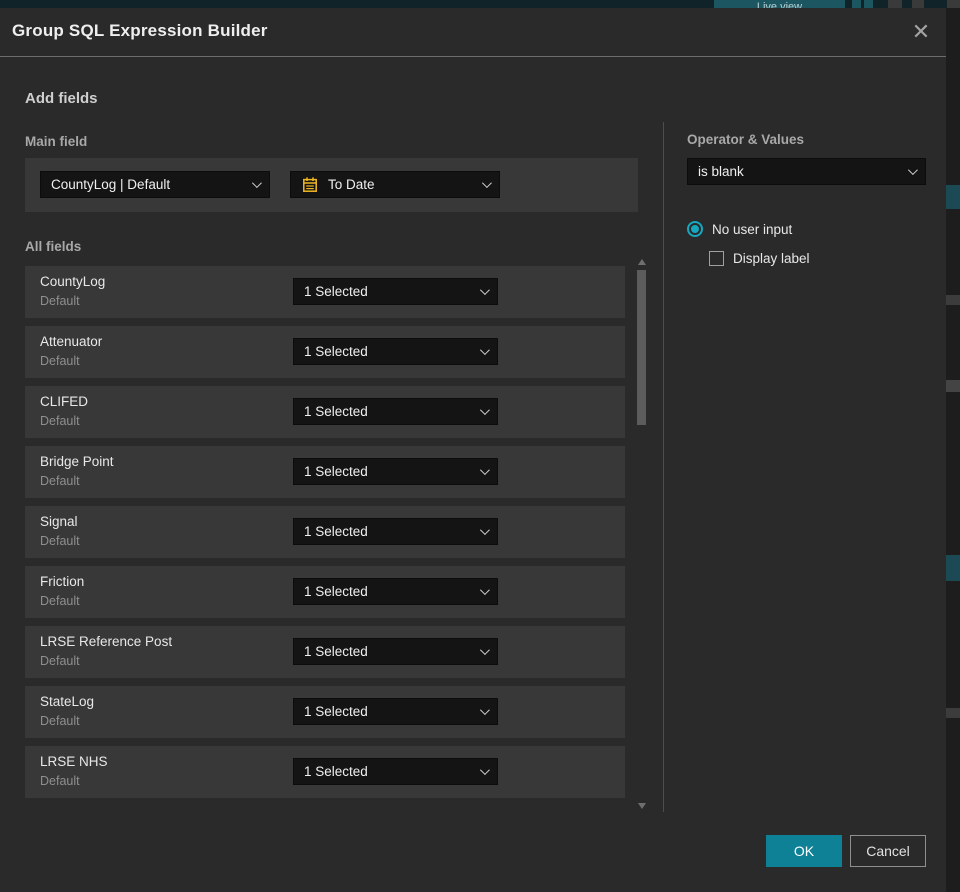  Describe the element at coordinates (395, 184) in the screenshot. I see `field-type-select: To Date` at that location.